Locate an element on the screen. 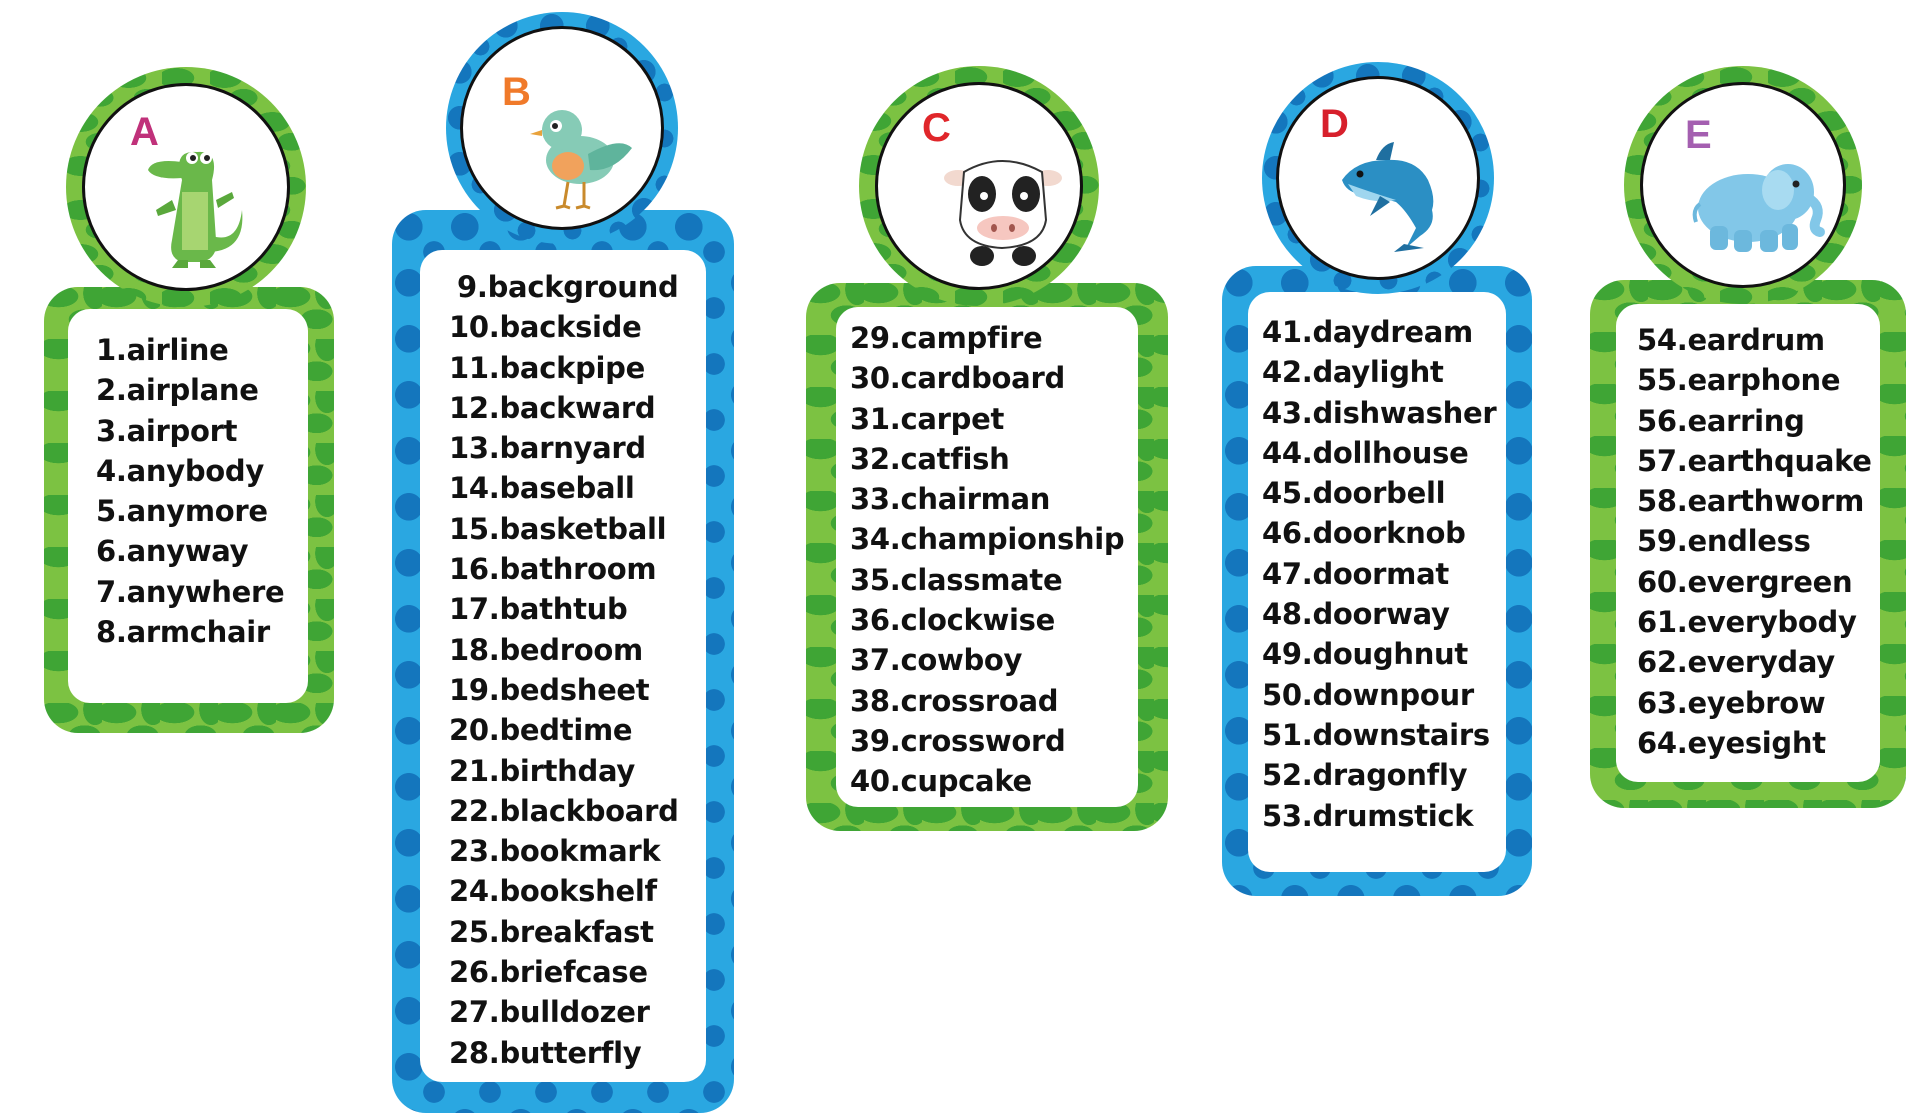 This screenshot has height=1116, width=1920. list-item: 41.daydream is located at coordinates (1367, 332).